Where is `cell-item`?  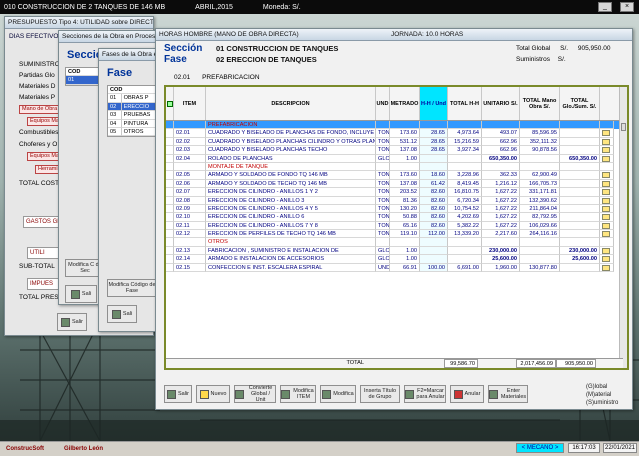
cell-item is located at coordinates (190, 167).